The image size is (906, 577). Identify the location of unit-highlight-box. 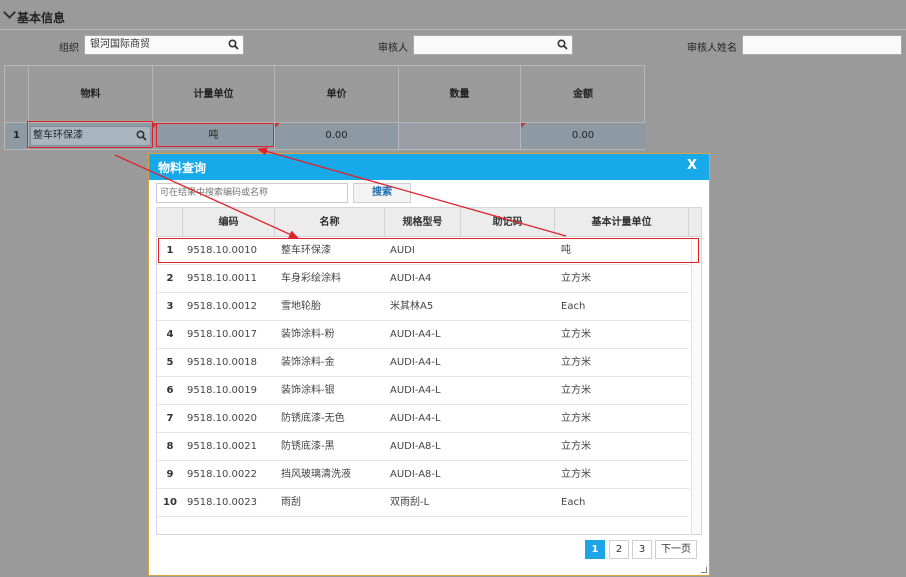
(215, 135).